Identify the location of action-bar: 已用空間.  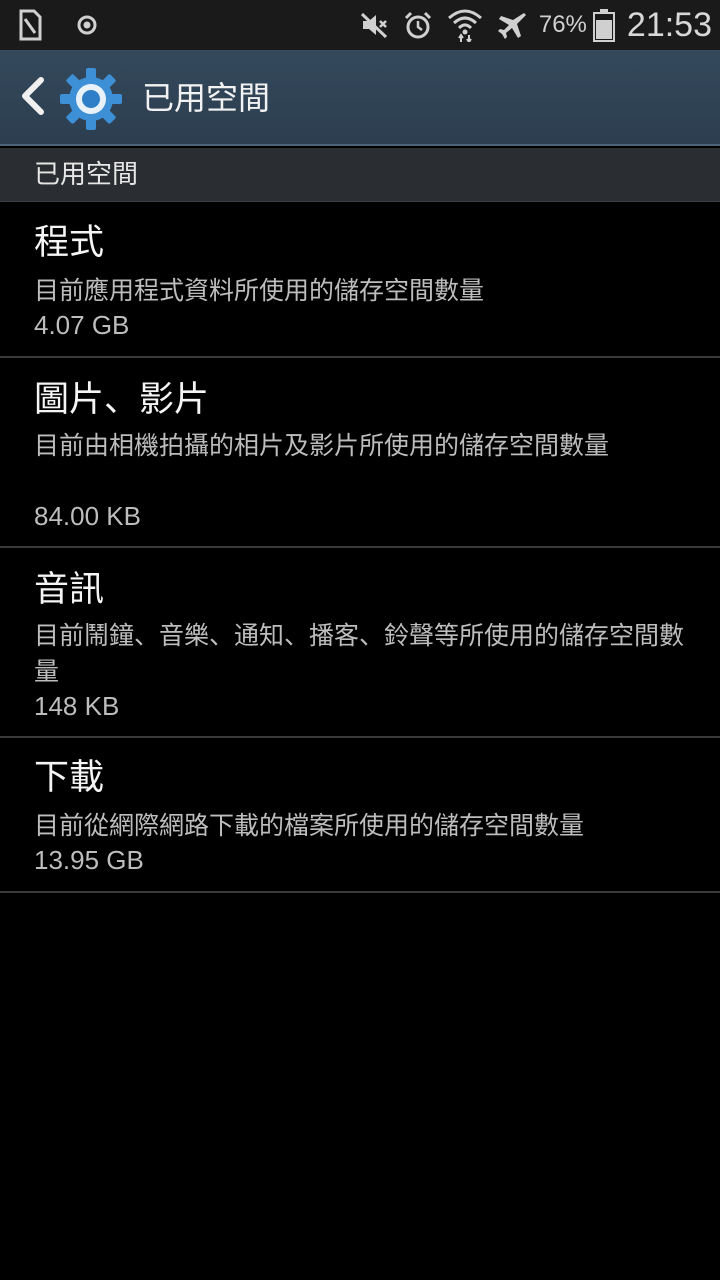
(360, 98).